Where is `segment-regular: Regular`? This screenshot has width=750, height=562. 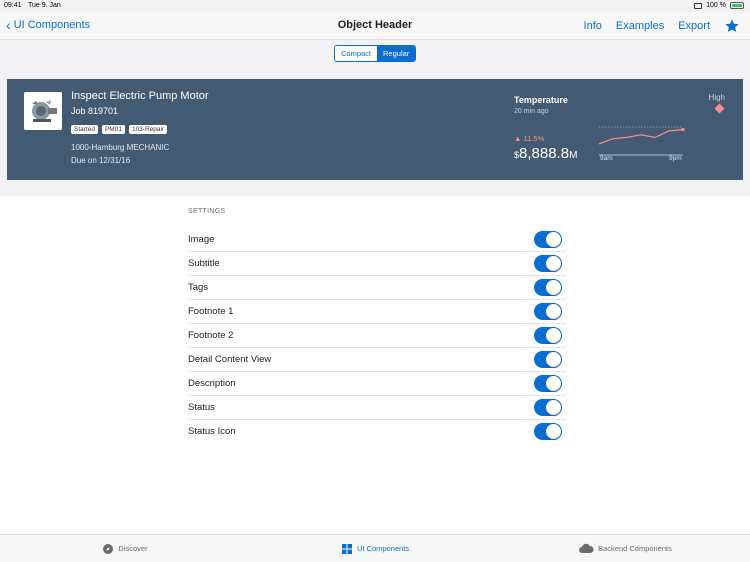 segment-regular: Regular is located at coordinates (396, 53).